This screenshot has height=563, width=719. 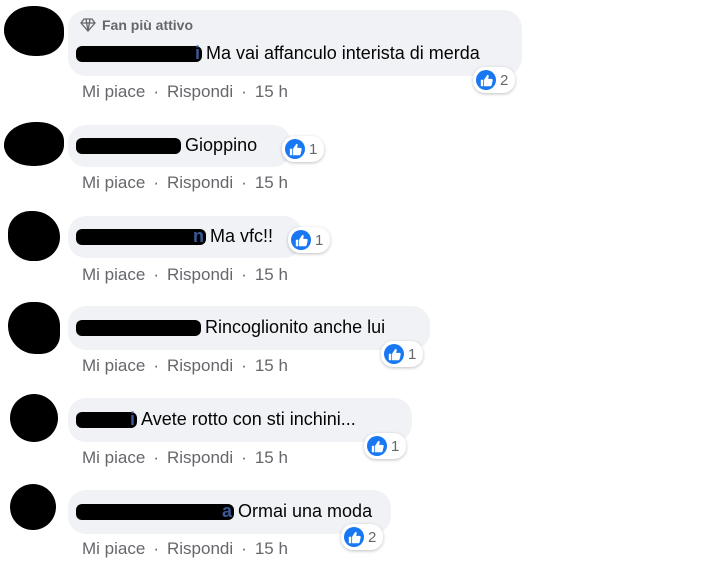 I want to click on comment-bubble: Iacopo Senter Rincoglionito anche lui, so click(x=249, y=328).